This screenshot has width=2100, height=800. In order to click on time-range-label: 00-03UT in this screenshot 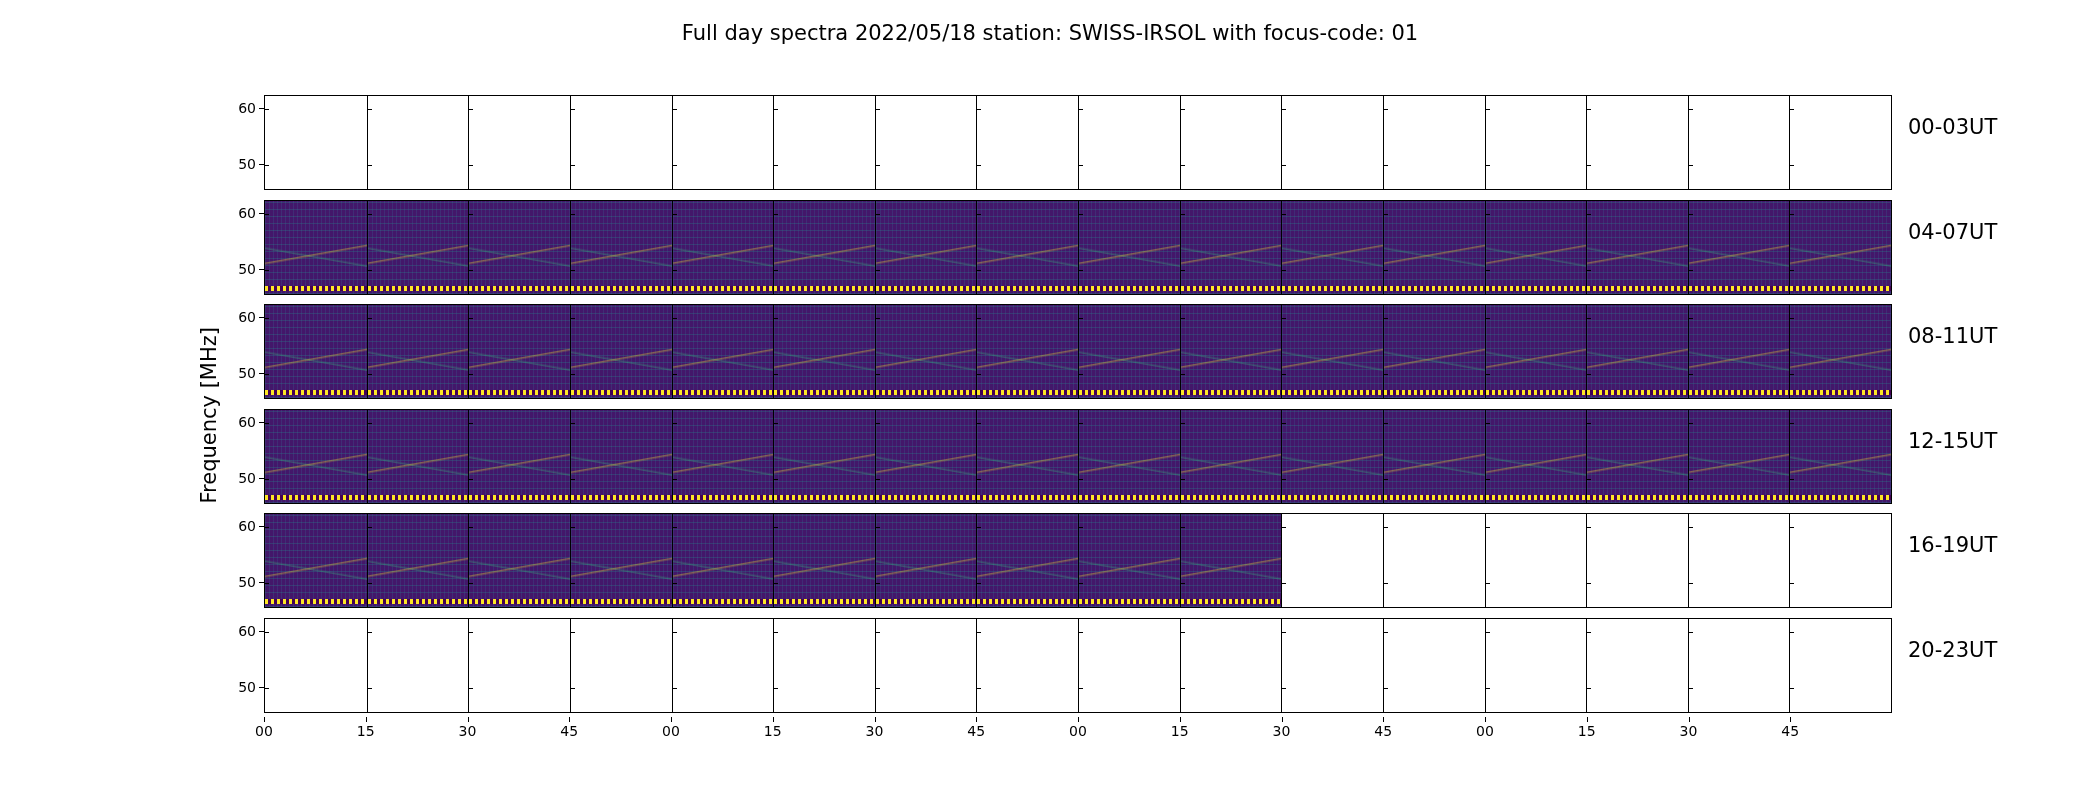, I will do `click(1953, 127)`.